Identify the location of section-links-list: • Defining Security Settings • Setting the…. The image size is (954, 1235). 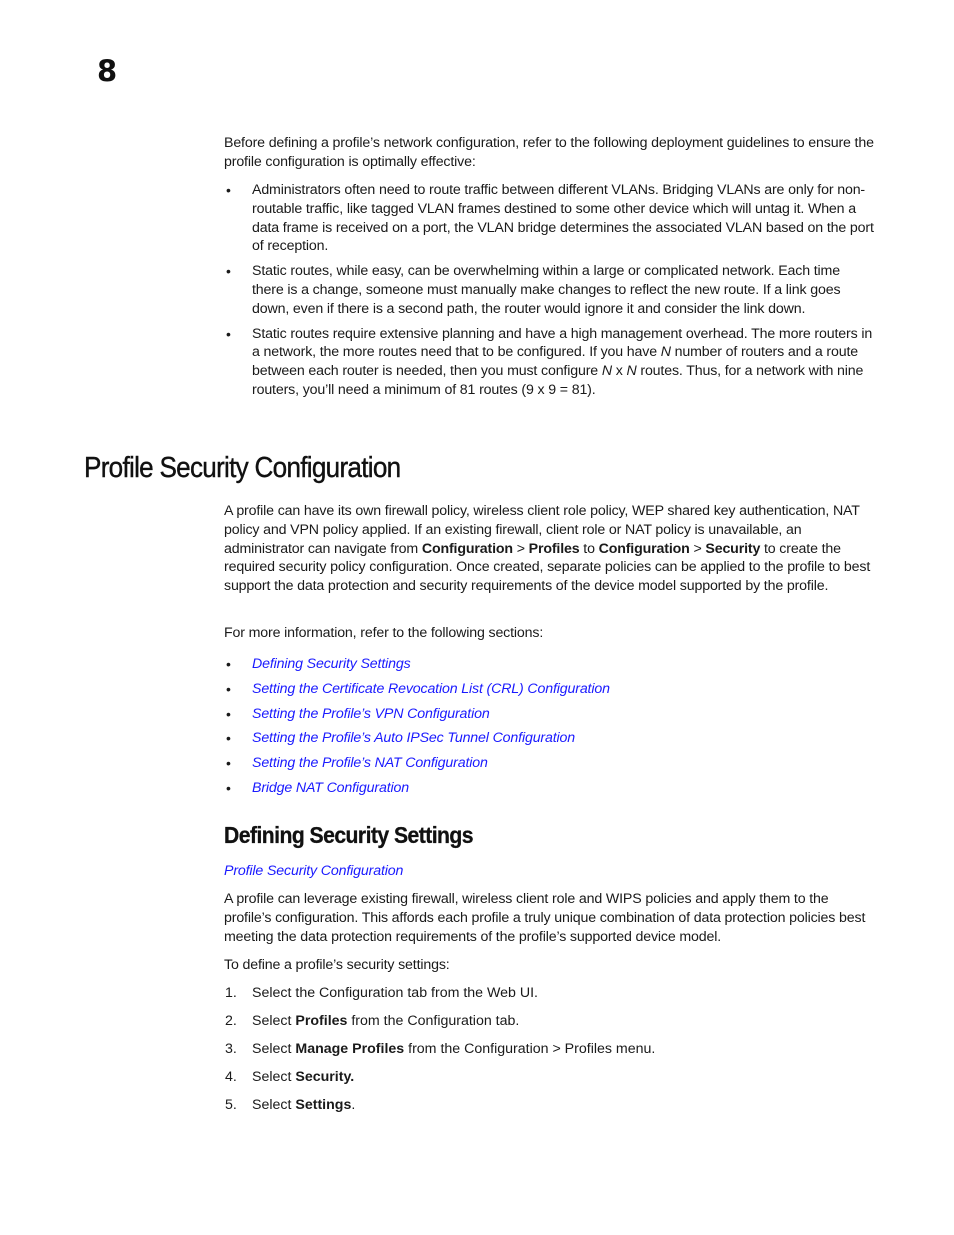
(549, 726).